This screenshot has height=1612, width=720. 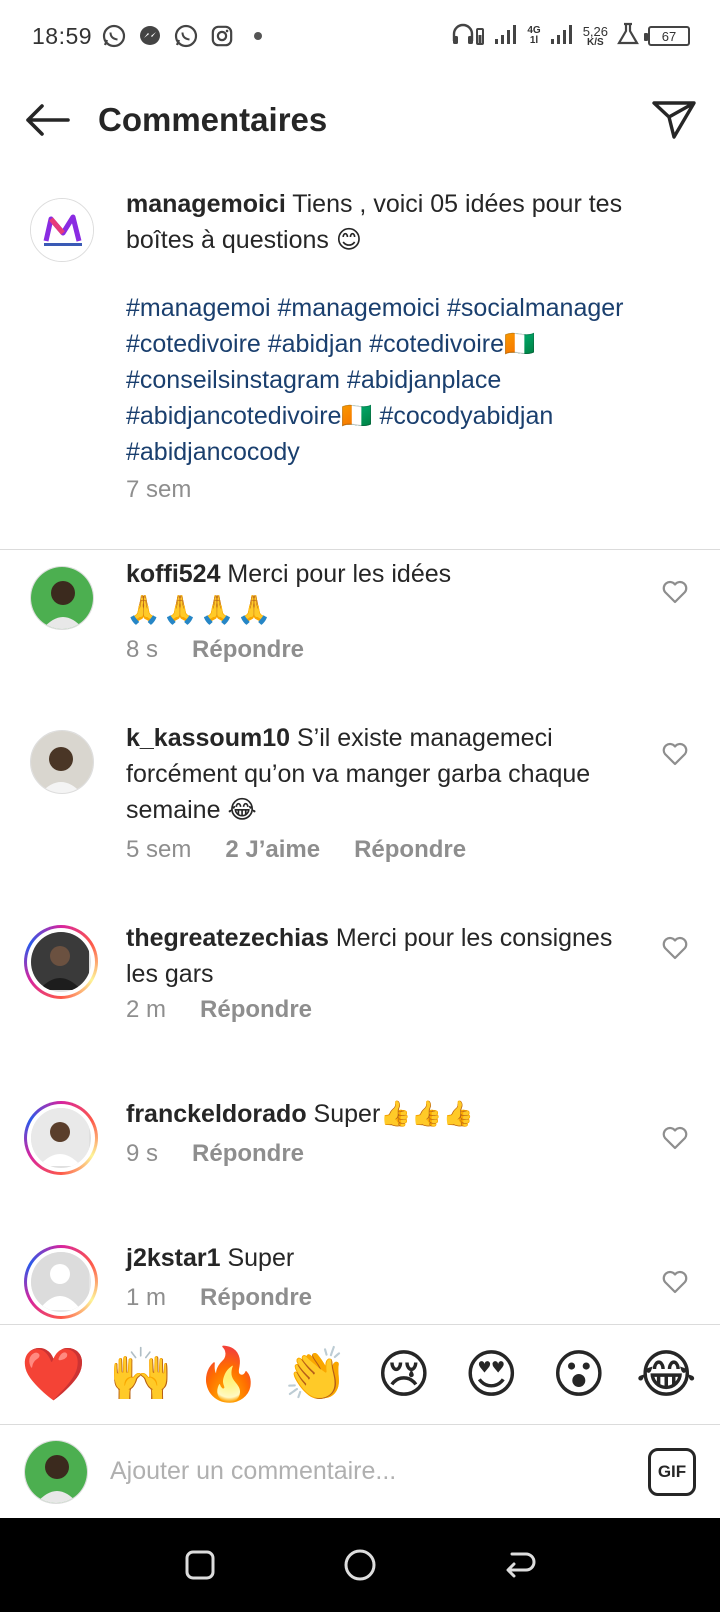 I want to click on comment-text: franckeldorado Super👍👍👍, so click(x=300, y=1114).